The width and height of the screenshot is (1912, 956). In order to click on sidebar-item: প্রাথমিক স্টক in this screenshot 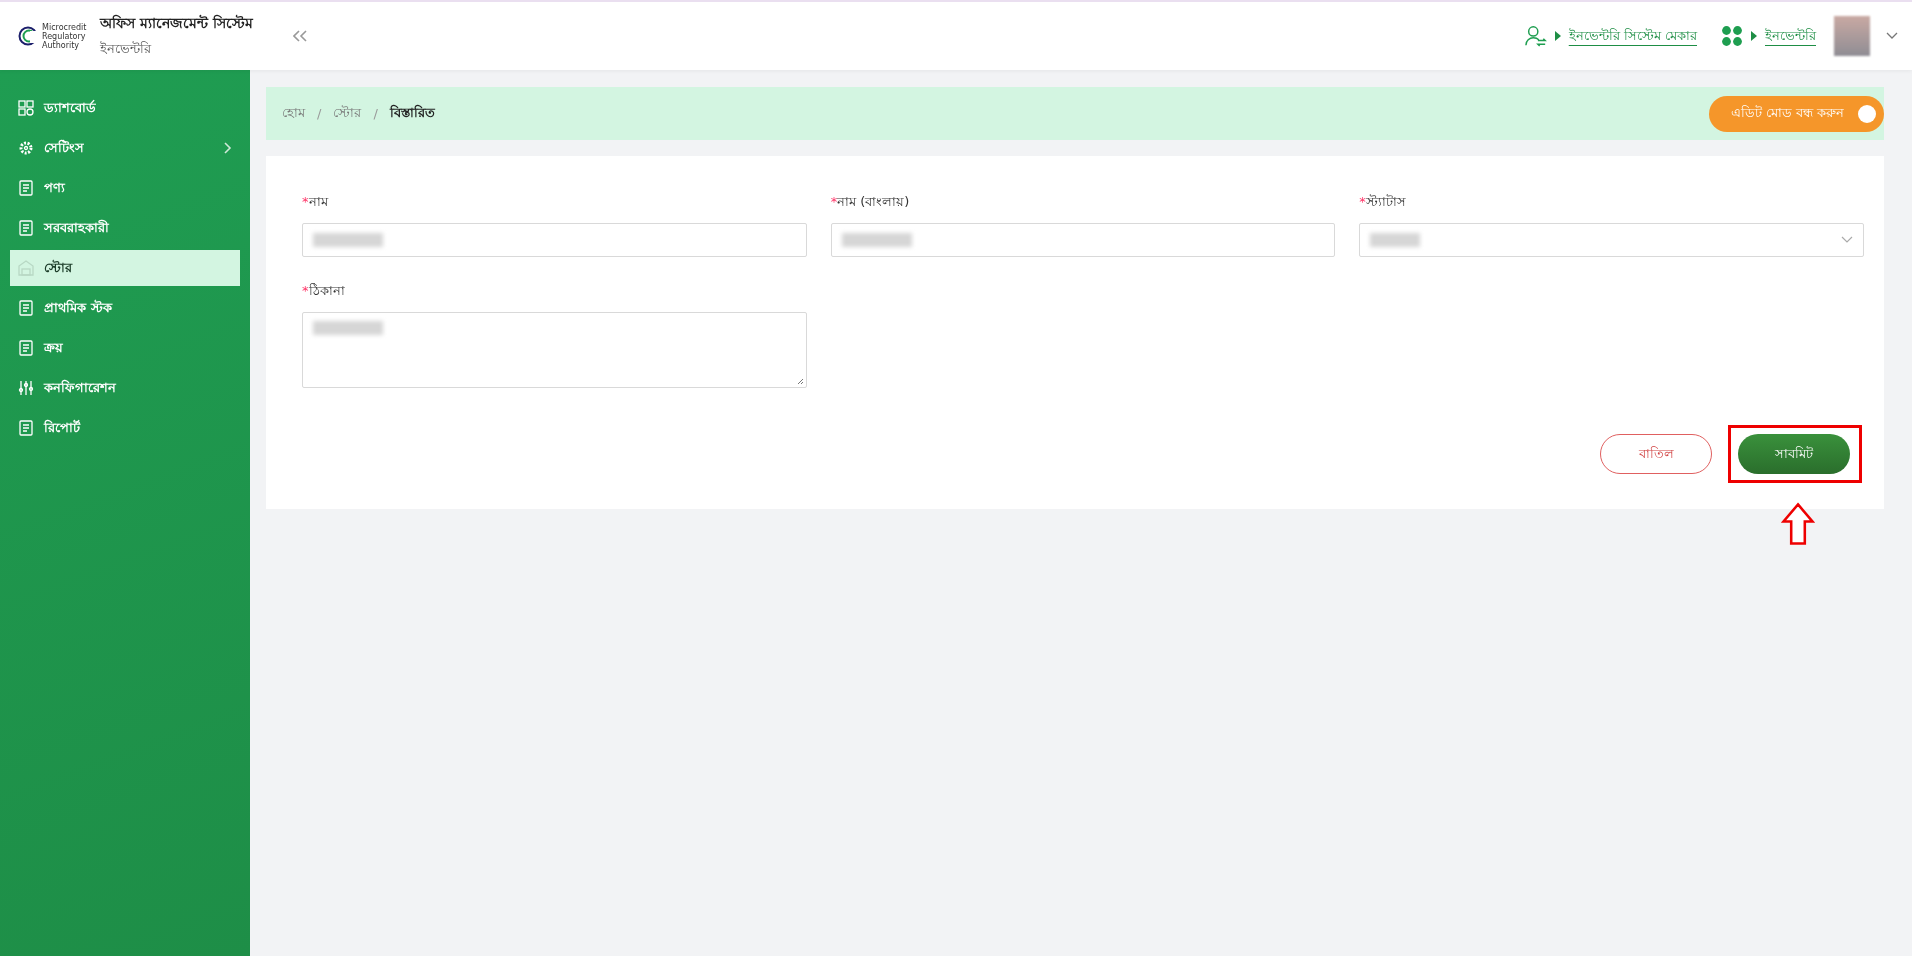, I will do `click(125, 308)`.